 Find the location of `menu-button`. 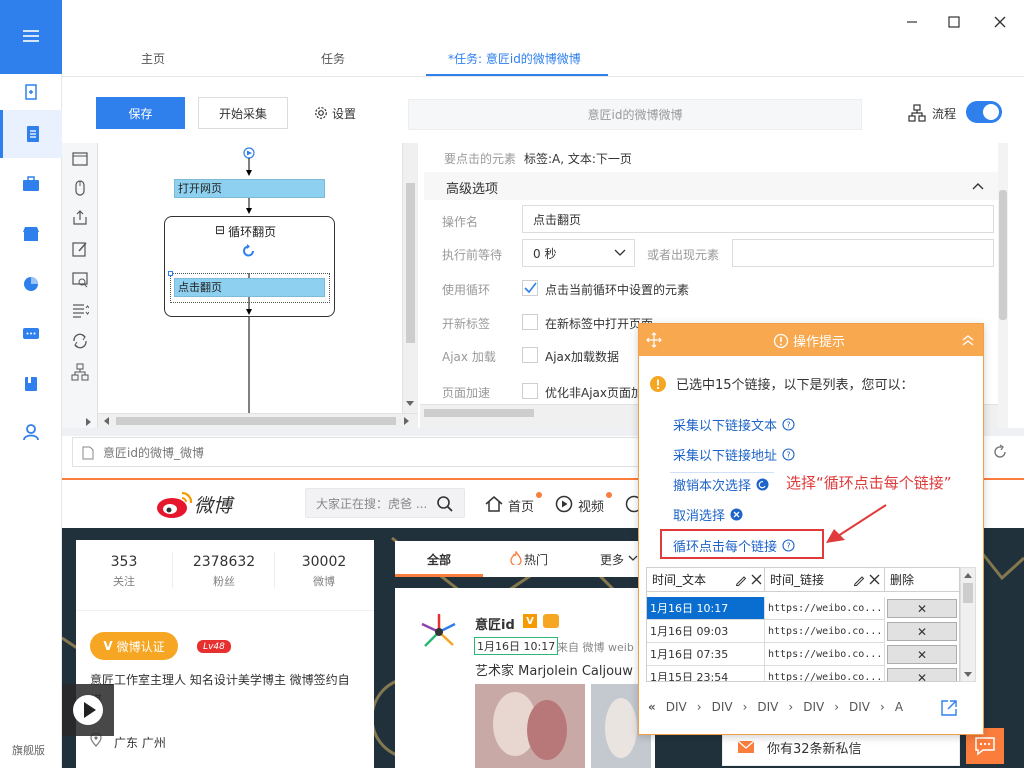

menu-button is located at coordinates (31, 37).